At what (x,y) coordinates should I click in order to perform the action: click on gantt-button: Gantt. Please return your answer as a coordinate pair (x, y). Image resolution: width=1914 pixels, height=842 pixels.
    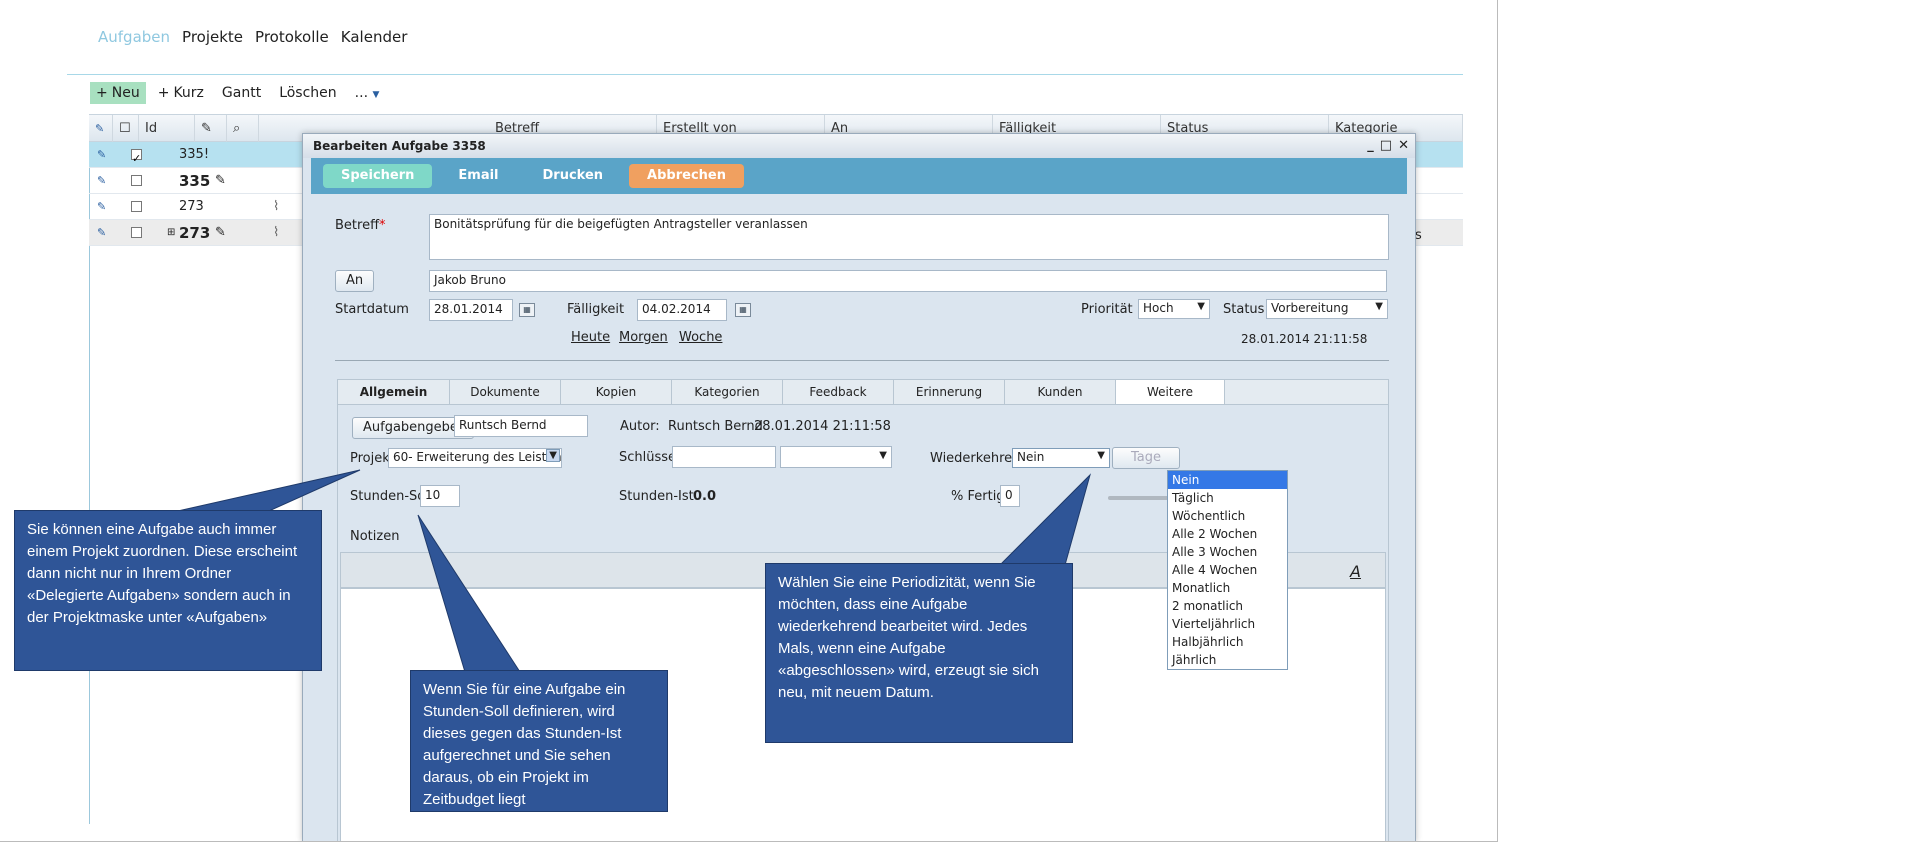
    Looking at the image, I should click on (241, 93).